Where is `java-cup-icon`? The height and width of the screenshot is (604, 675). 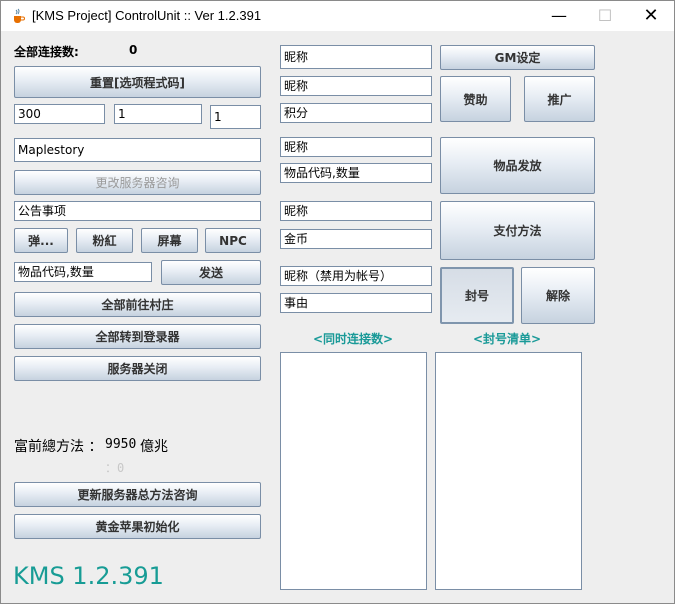
java-cup-icon is located at coordinates (18, 16).